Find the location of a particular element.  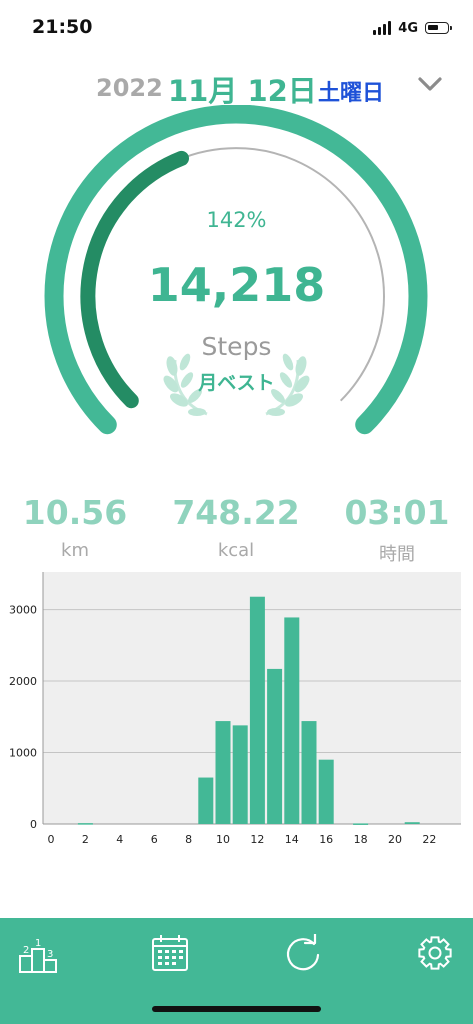

svg-text: 2 is located at coordinates (26, 950).